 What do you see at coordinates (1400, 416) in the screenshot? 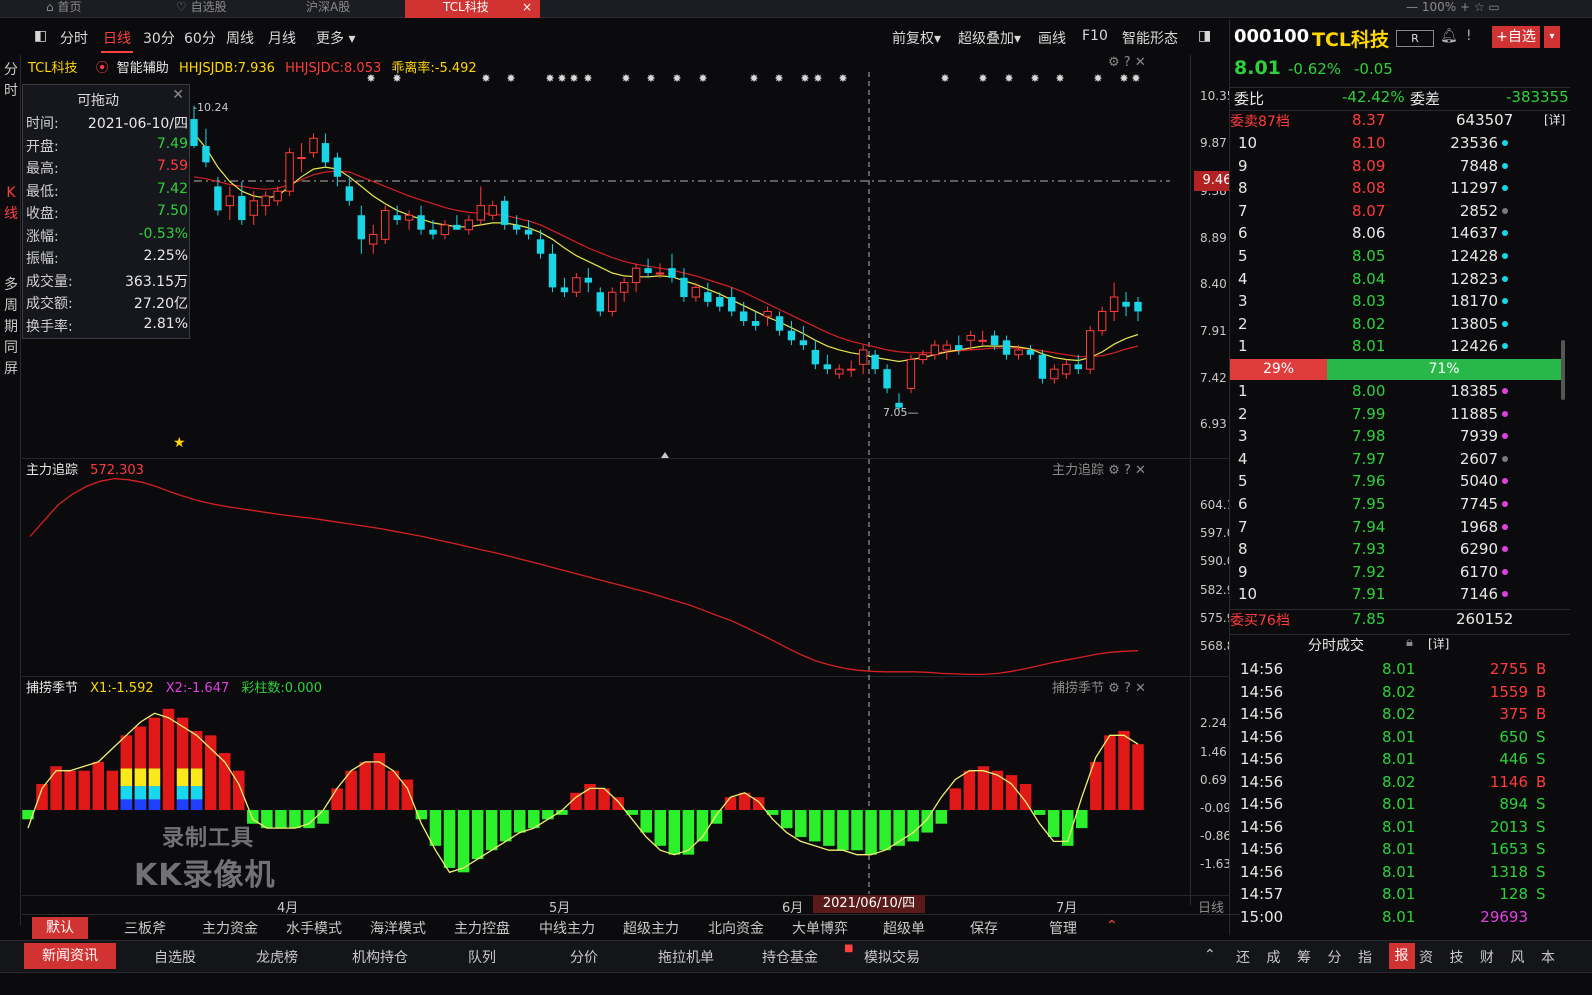
I see `bid-level-row: 2 7.99 11885` at bounding box center [1400, 416].